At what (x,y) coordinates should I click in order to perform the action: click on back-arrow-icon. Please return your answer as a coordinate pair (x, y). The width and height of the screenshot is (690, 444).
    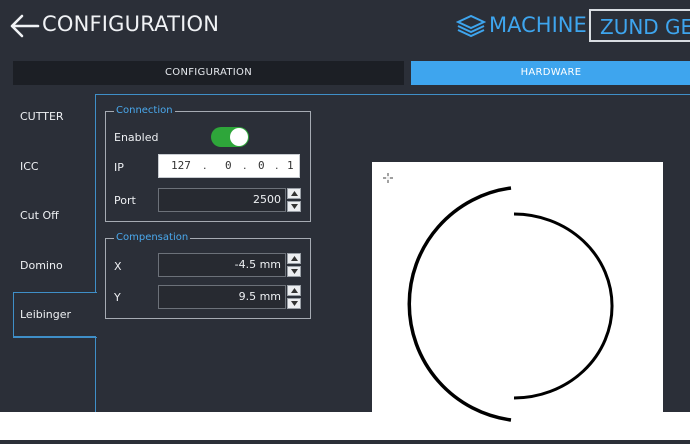
    Looking at the image, I should click on (24, 26).